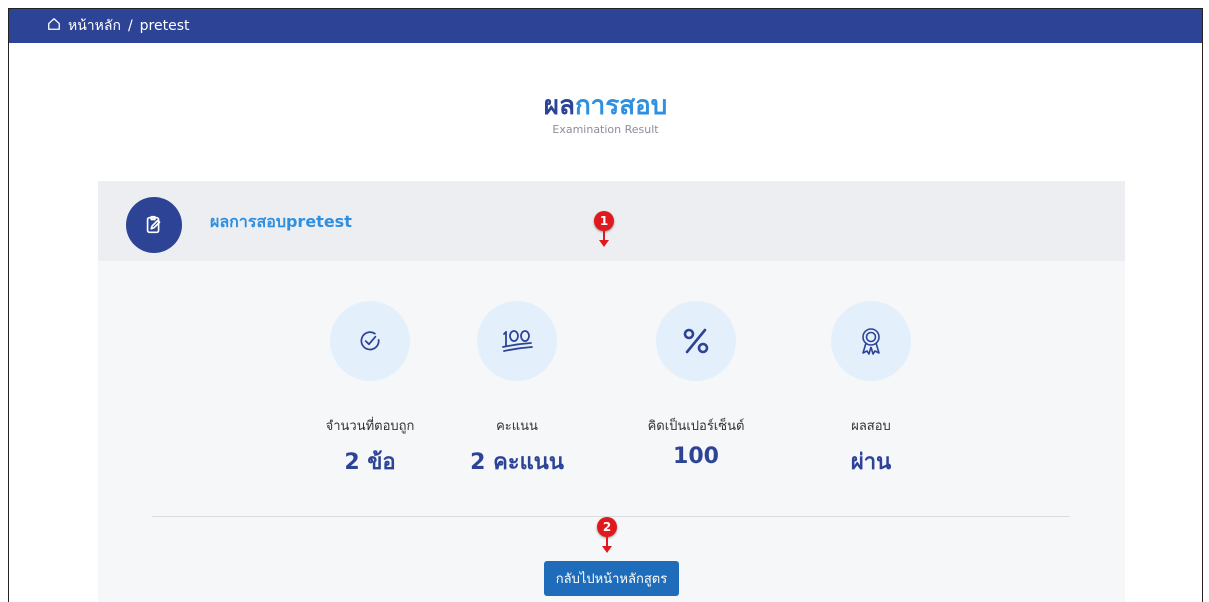 The width and height of the screenshot is (1209, 602). Describe the element at coordinates (696, 341) in the screenshot. I see `percent-icon` at that location.